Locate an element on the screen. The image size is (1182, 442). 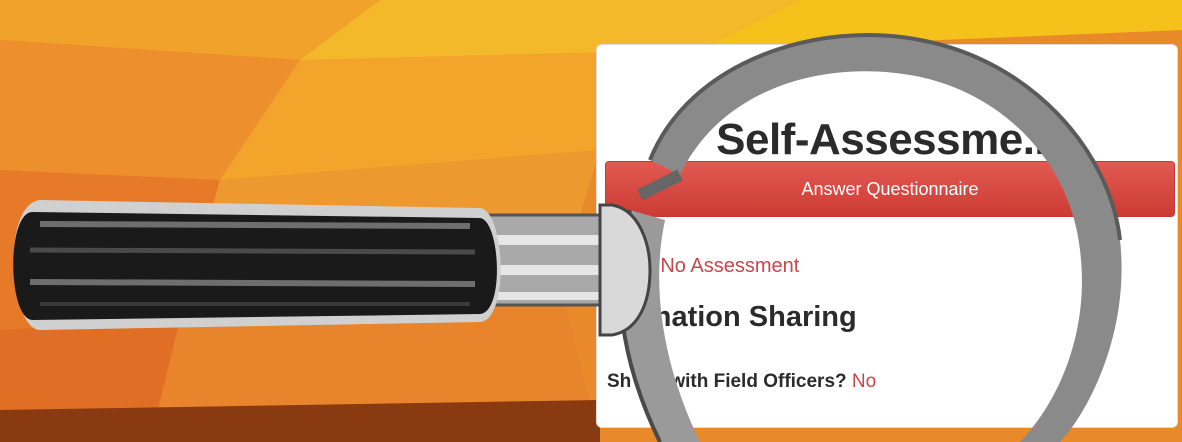
sharing-label: Sh ing with Field Officers? is located at coordinates (727, 381).